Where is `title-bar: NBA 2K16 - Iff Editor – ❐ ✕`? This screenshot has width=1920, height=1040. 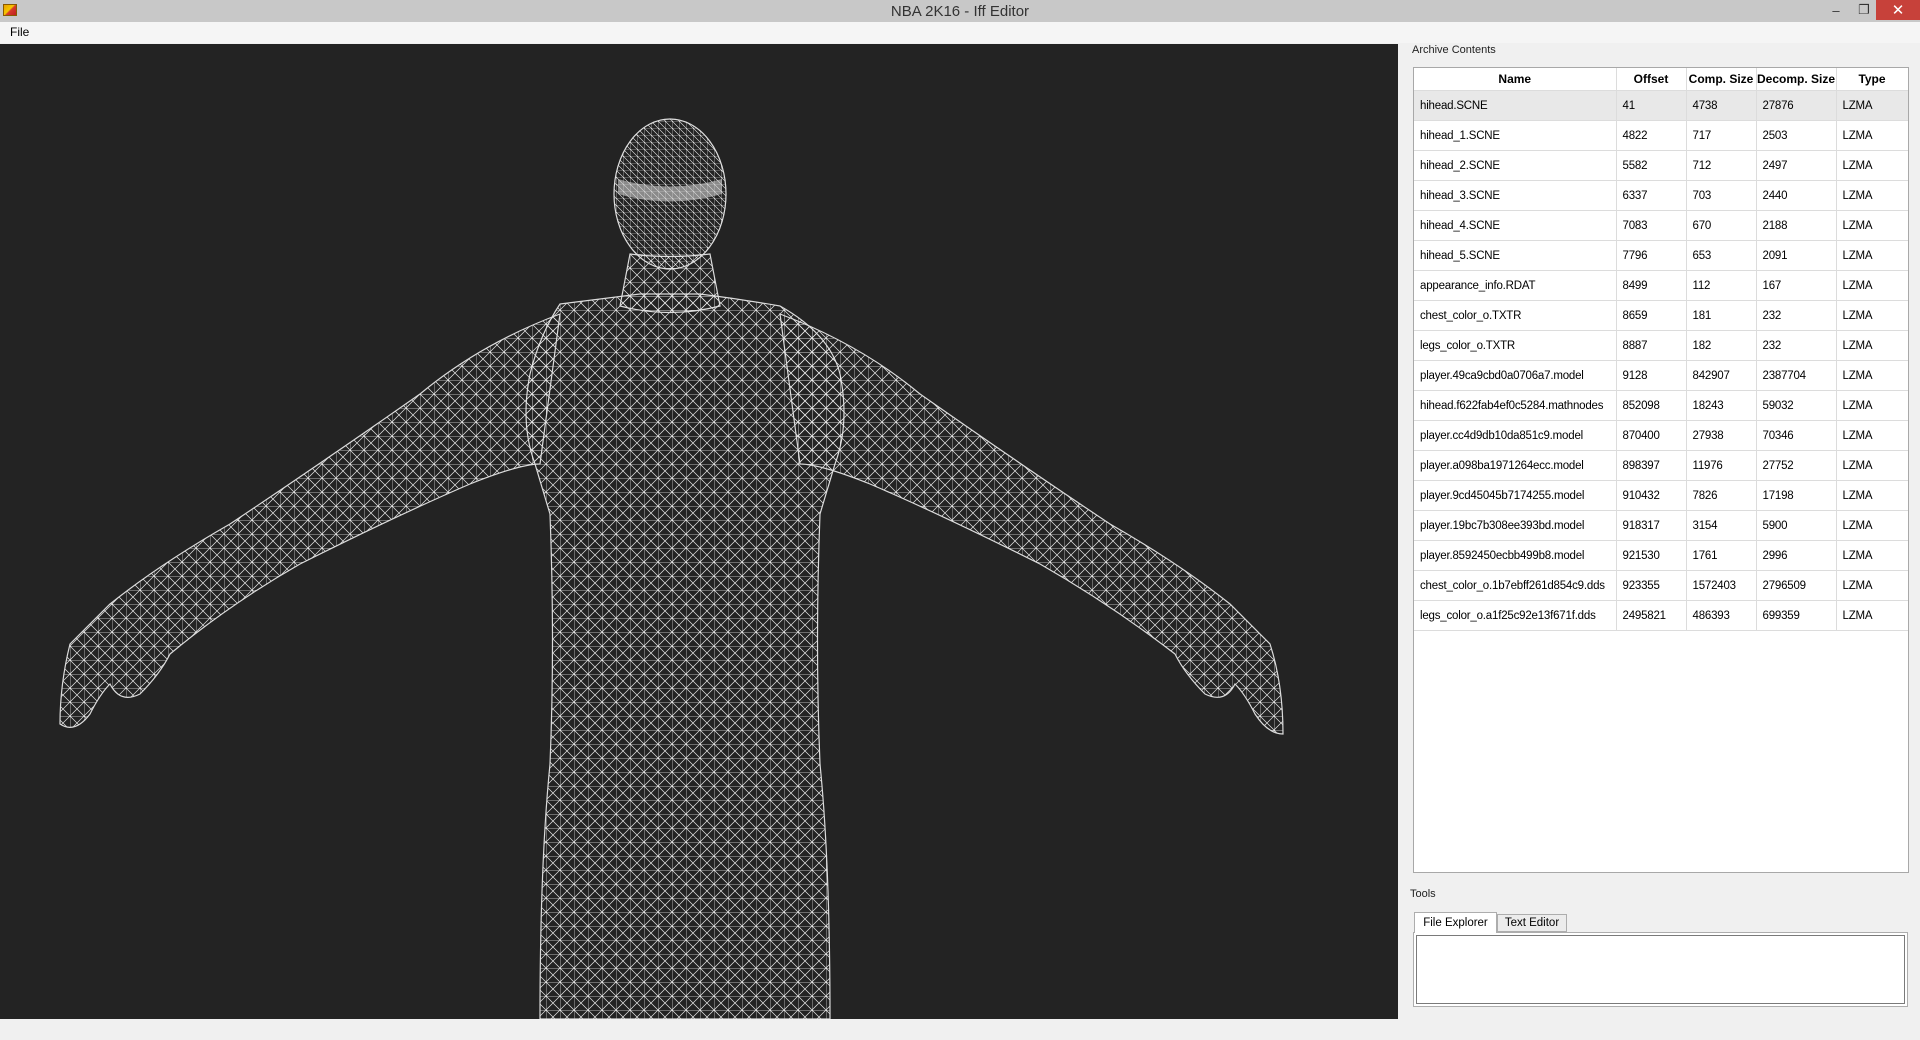 title-bar: NBA 2K16 - Iff Editor – ❐ ✕ is located at coordinates (960, 11).